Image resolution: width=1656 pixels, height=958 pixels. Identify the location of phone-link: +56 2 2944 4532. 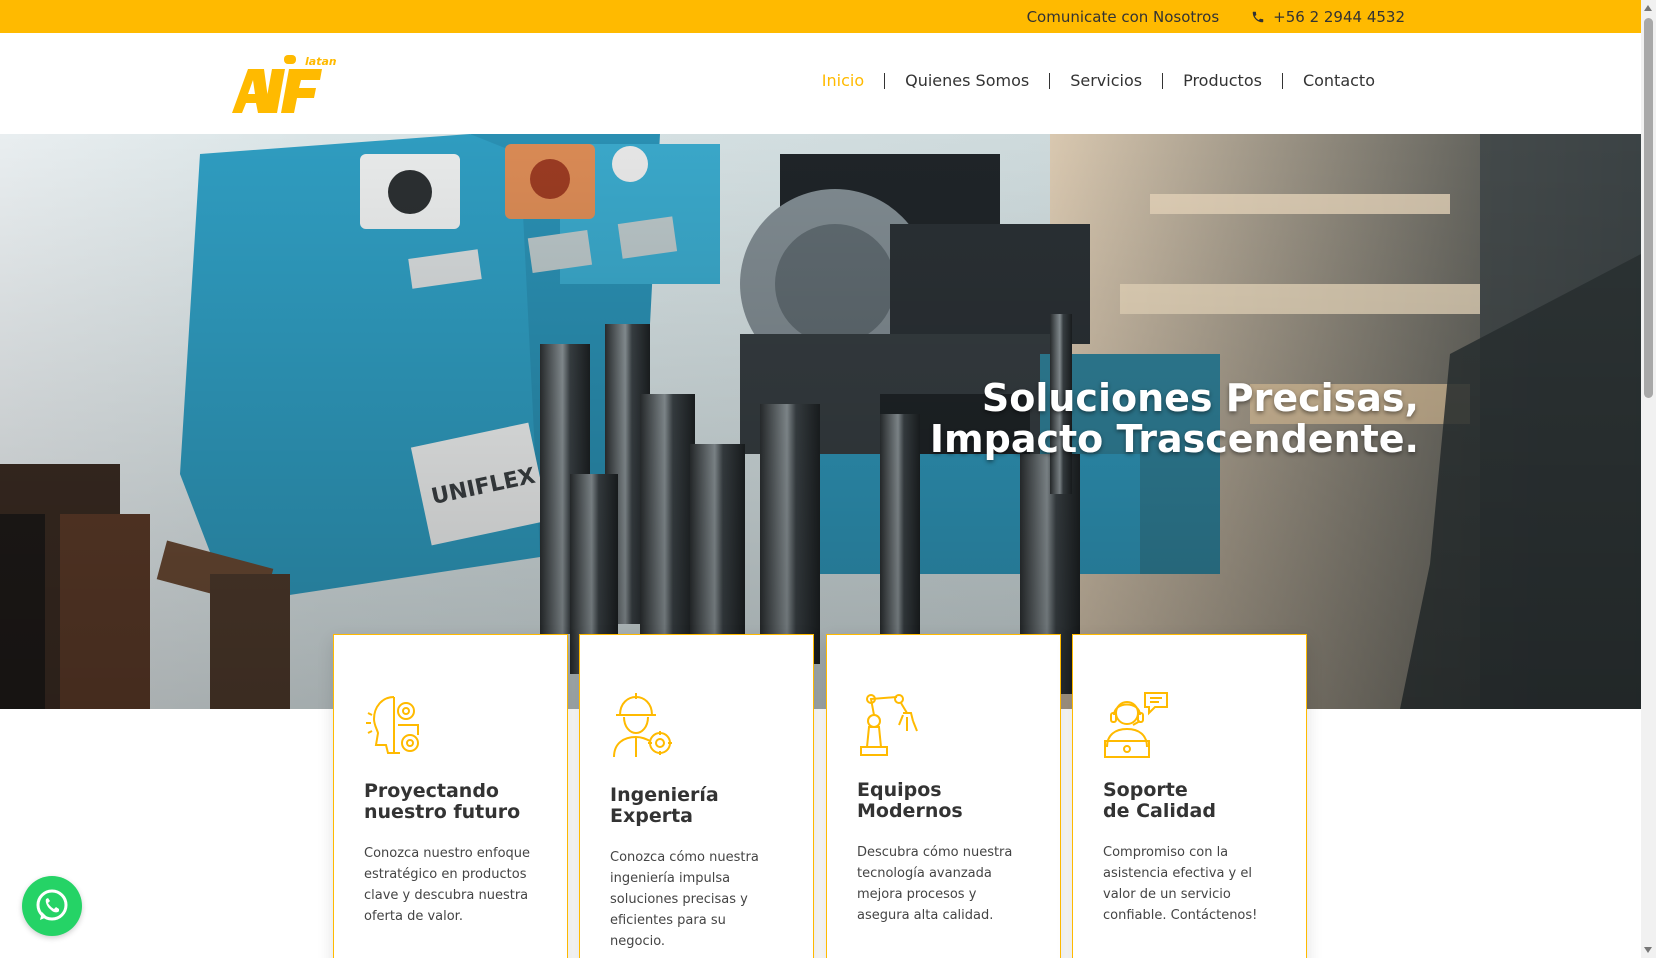
(1328, 17).